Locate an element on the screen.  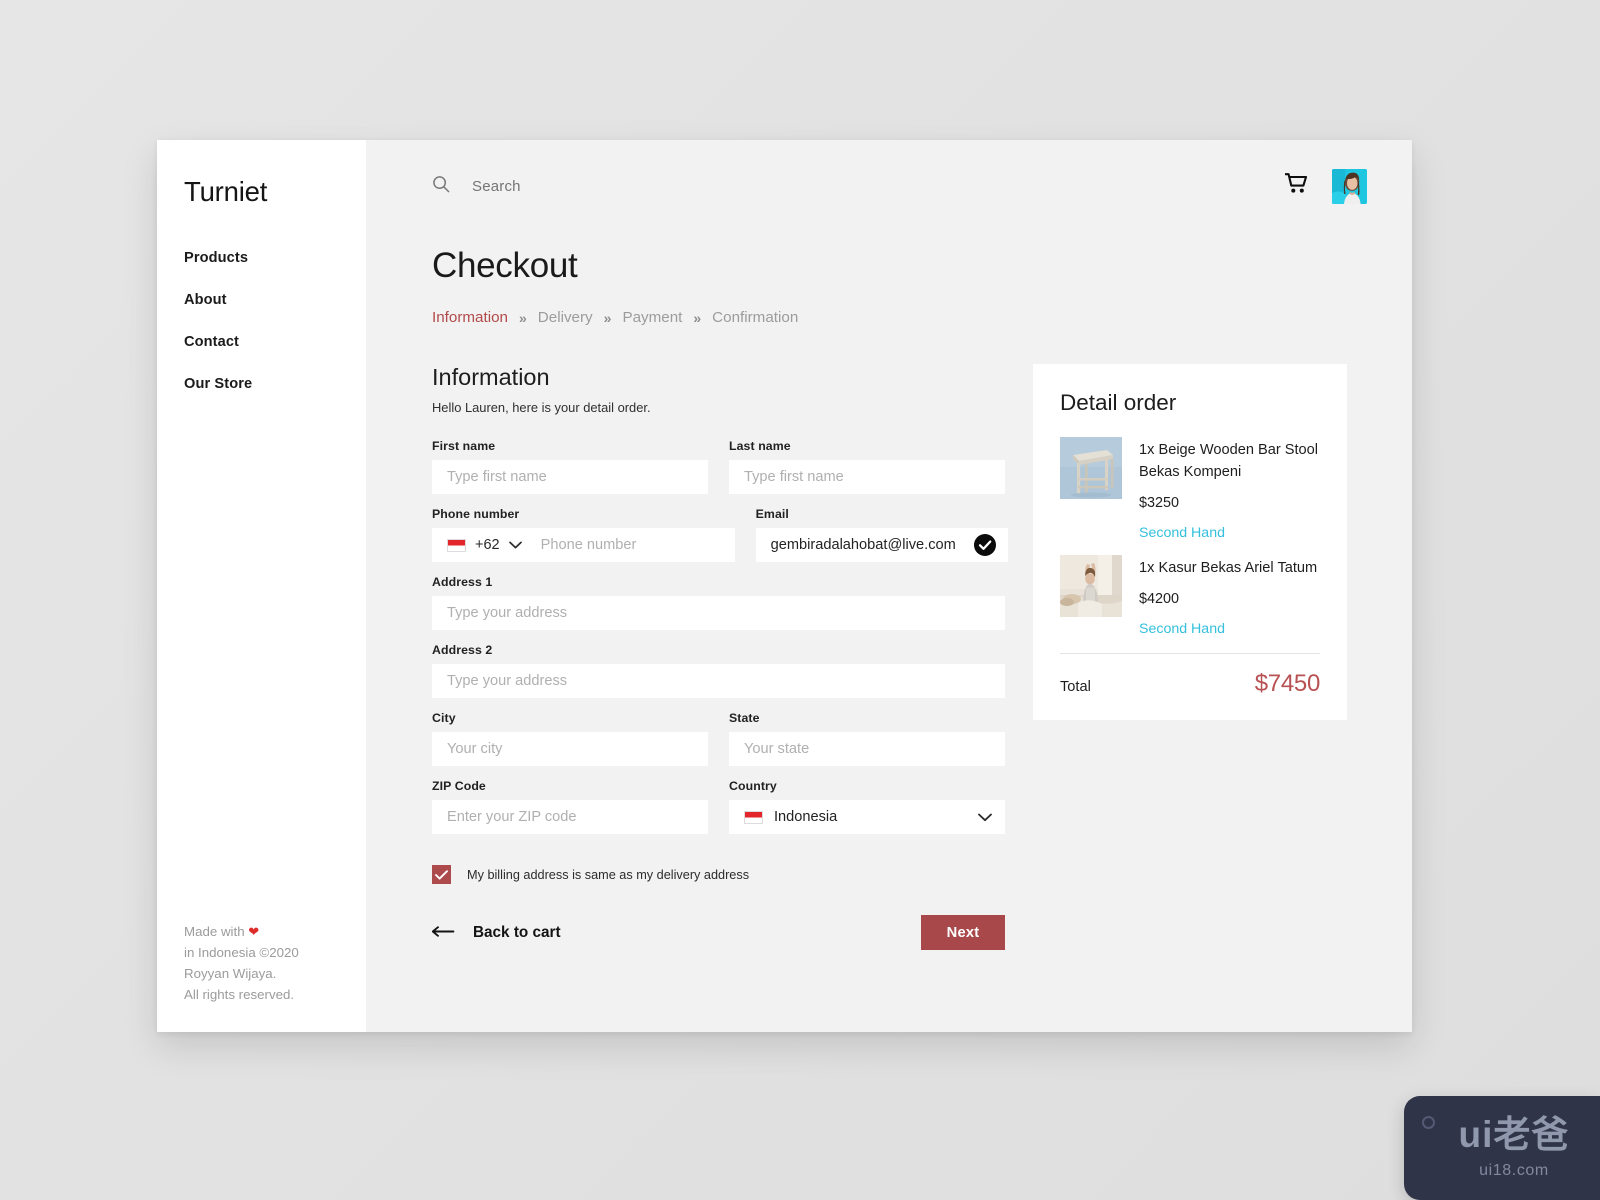
breadcrumb-item-confirmation: Confirmation is located at coordinates (755, 317).